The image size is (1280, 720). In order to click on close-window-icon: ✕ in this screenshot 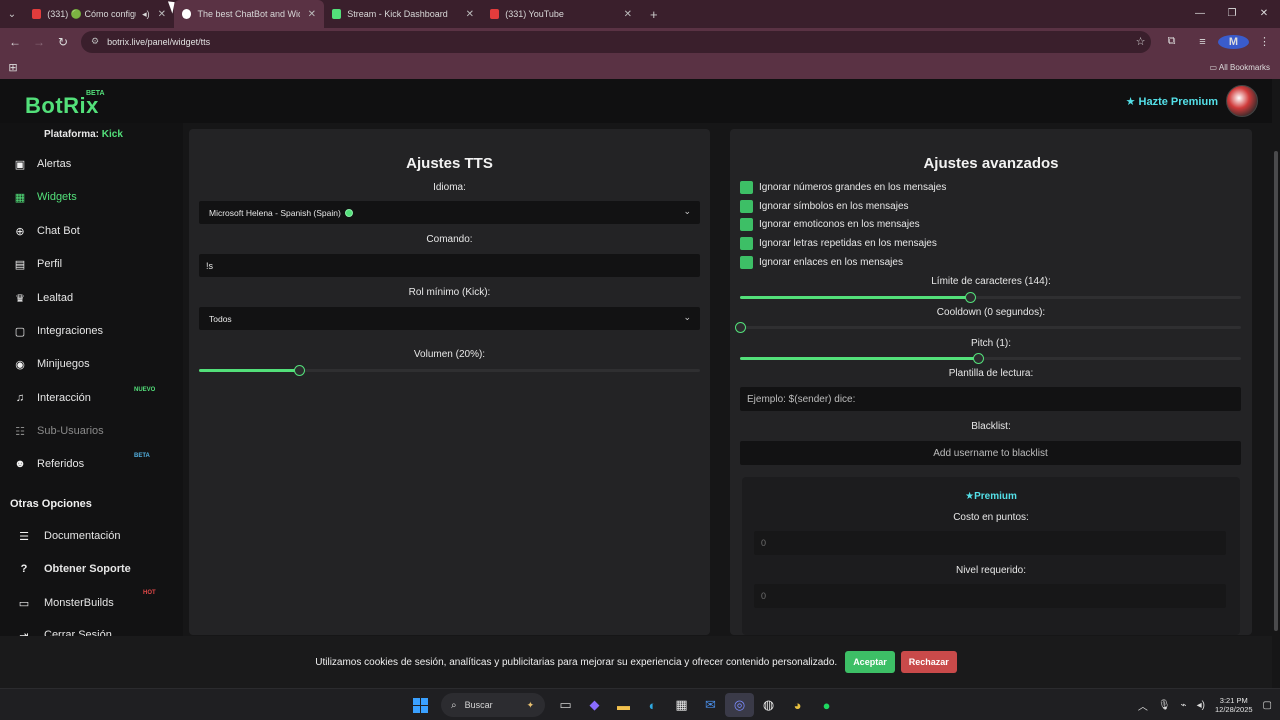, I will do `click(1264, 14)`.